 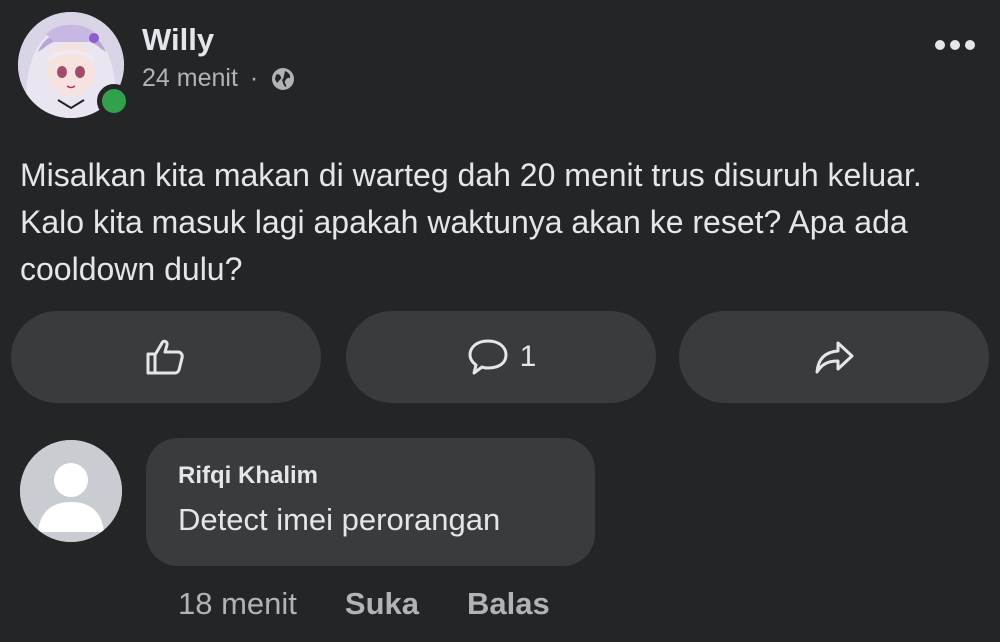 I want to click on comment-bubble: Rifqi Khalim Detect imei perorangan, so click(x=370, y=502).